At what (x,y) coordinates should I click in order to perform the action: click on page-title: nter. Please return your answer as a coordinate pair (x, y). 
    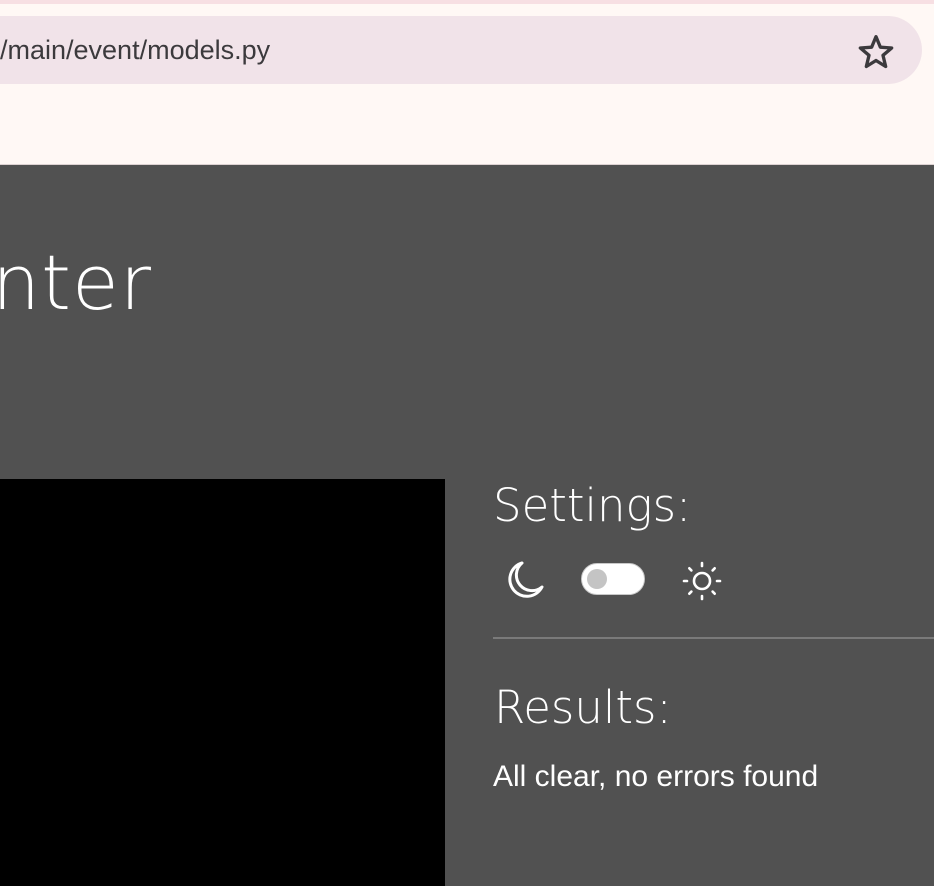
    Looking at the image, I should click on (76, 282).